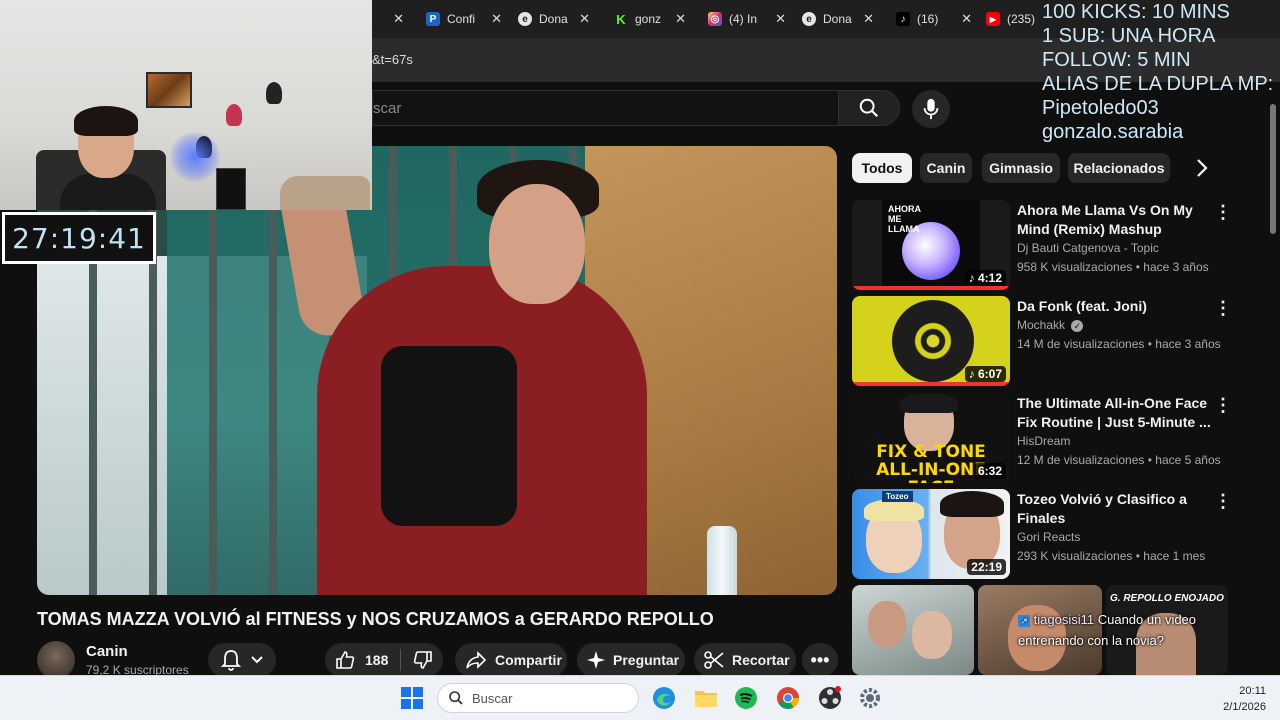  What do you see at coordinates (231, 660) in the screenshot?
I see `bell-icon` at bounding box center [231, 660].